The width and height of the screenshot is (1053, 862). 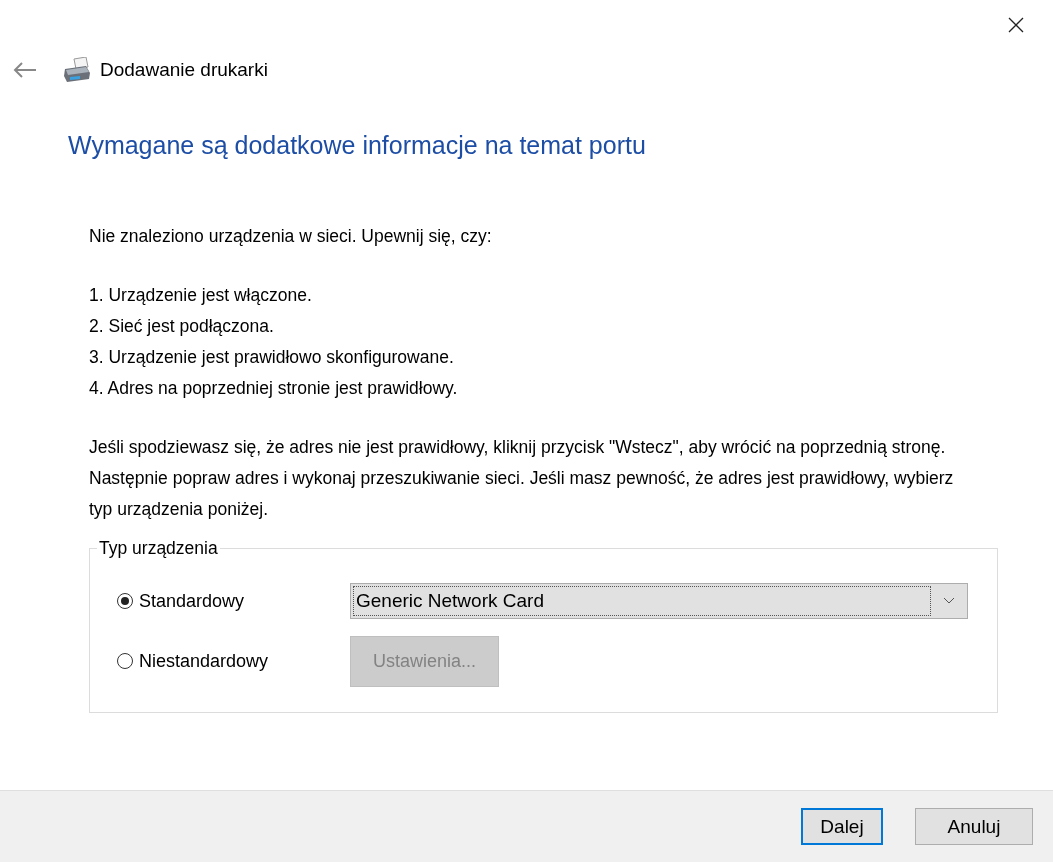 I want to click on printer-icon, so click(x=77, y=70).